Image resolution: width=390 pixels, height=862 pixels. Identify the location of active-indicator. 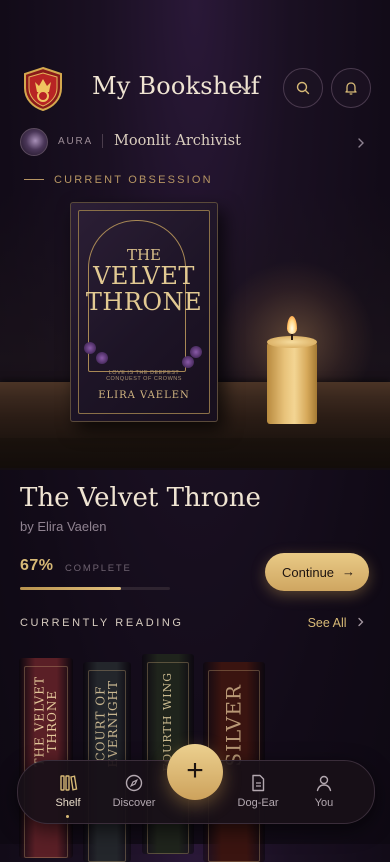
(67, 816).